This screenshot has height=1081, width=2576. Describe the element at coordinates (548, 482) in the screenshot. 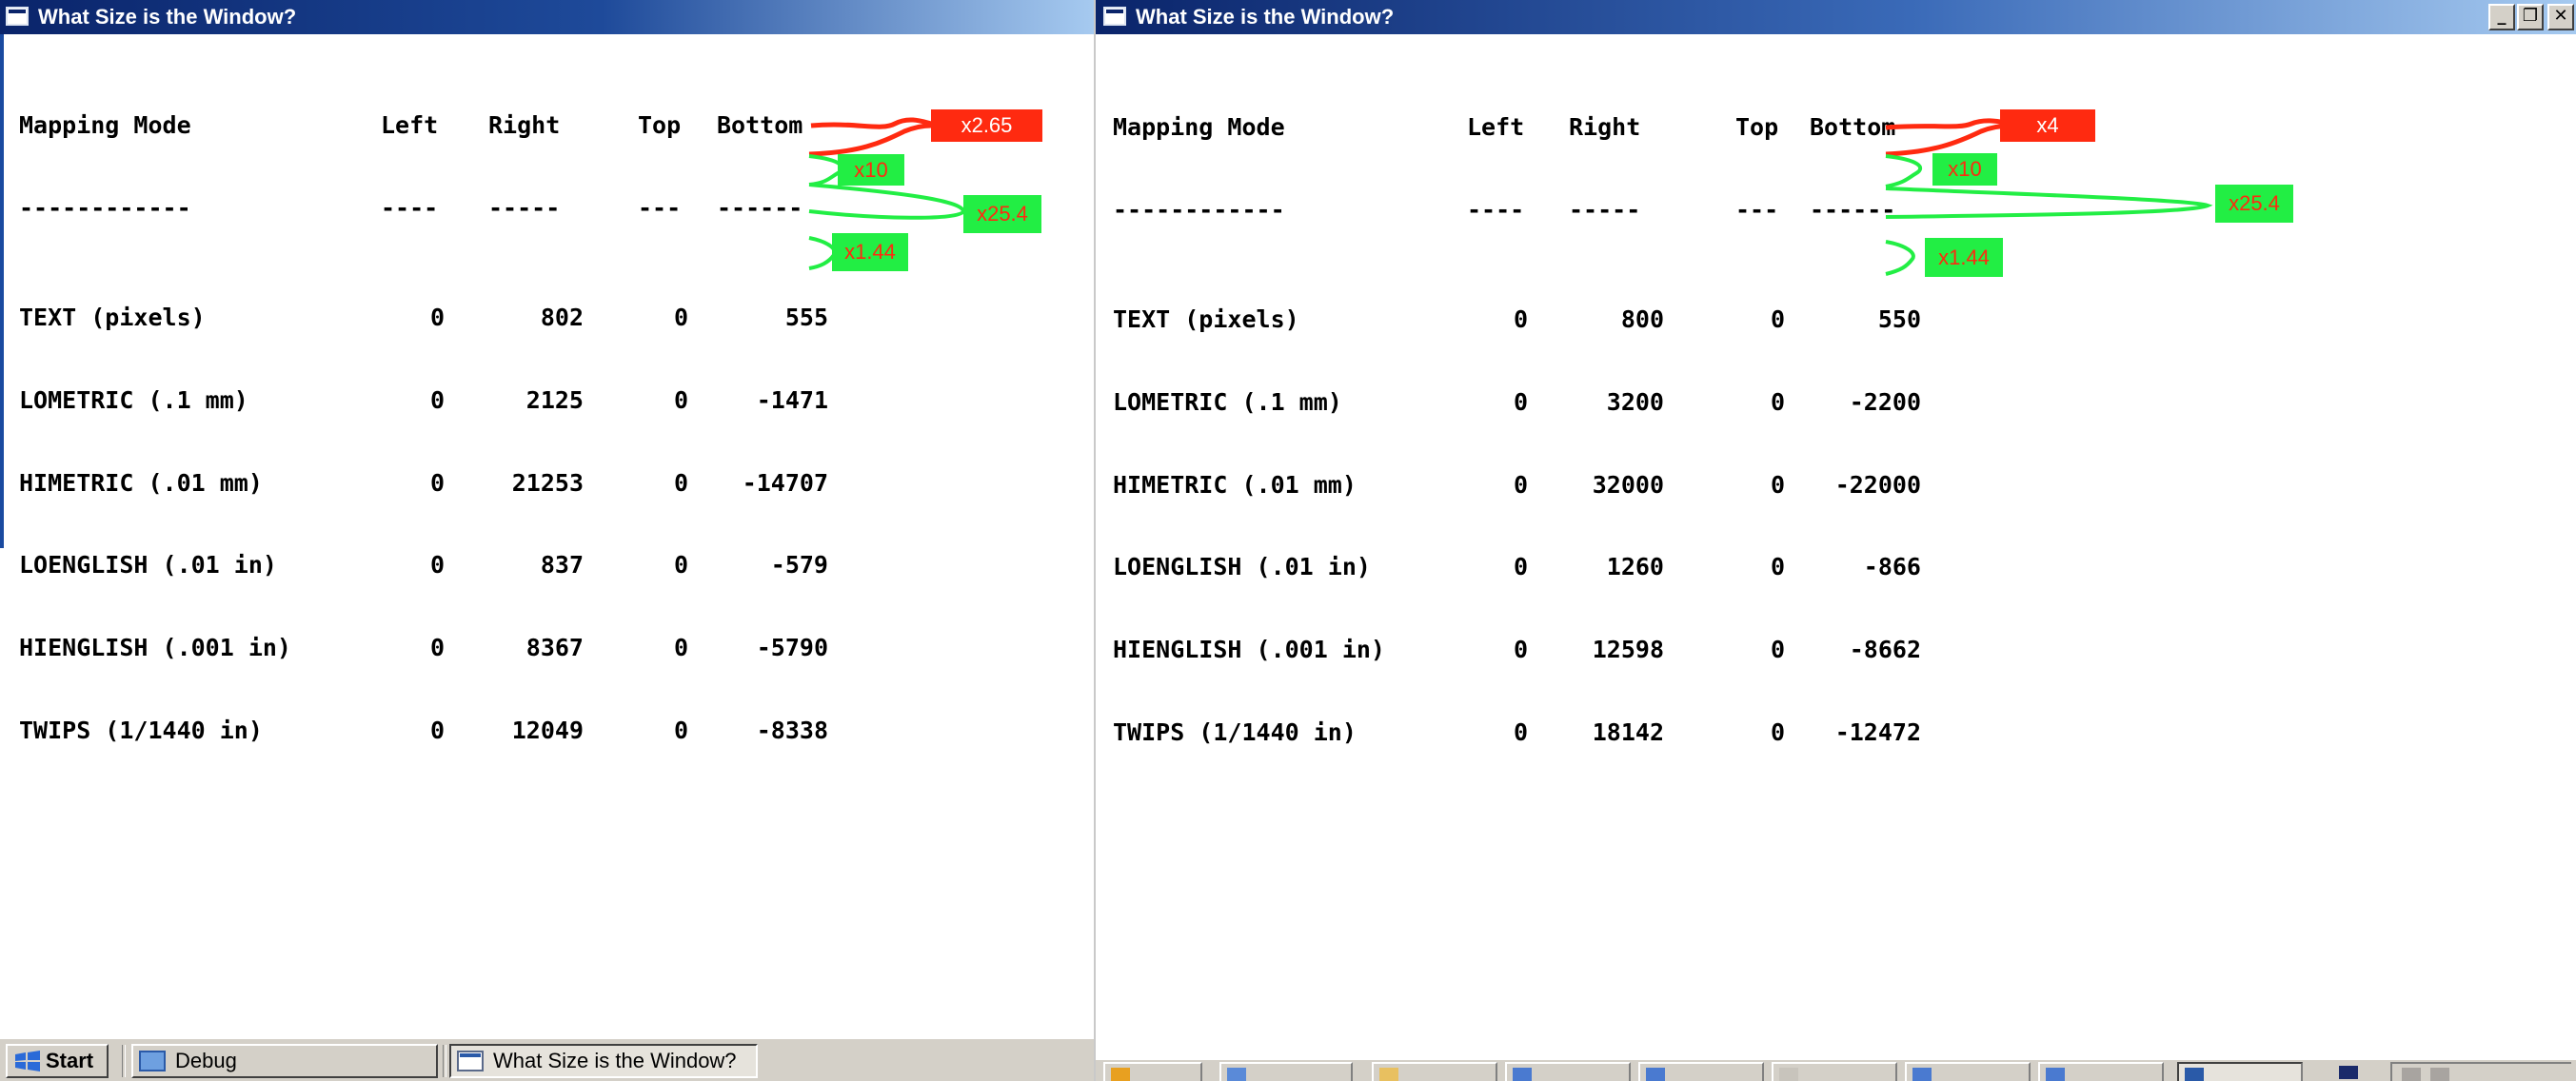

I see `row-right-value: 21253` at that location.